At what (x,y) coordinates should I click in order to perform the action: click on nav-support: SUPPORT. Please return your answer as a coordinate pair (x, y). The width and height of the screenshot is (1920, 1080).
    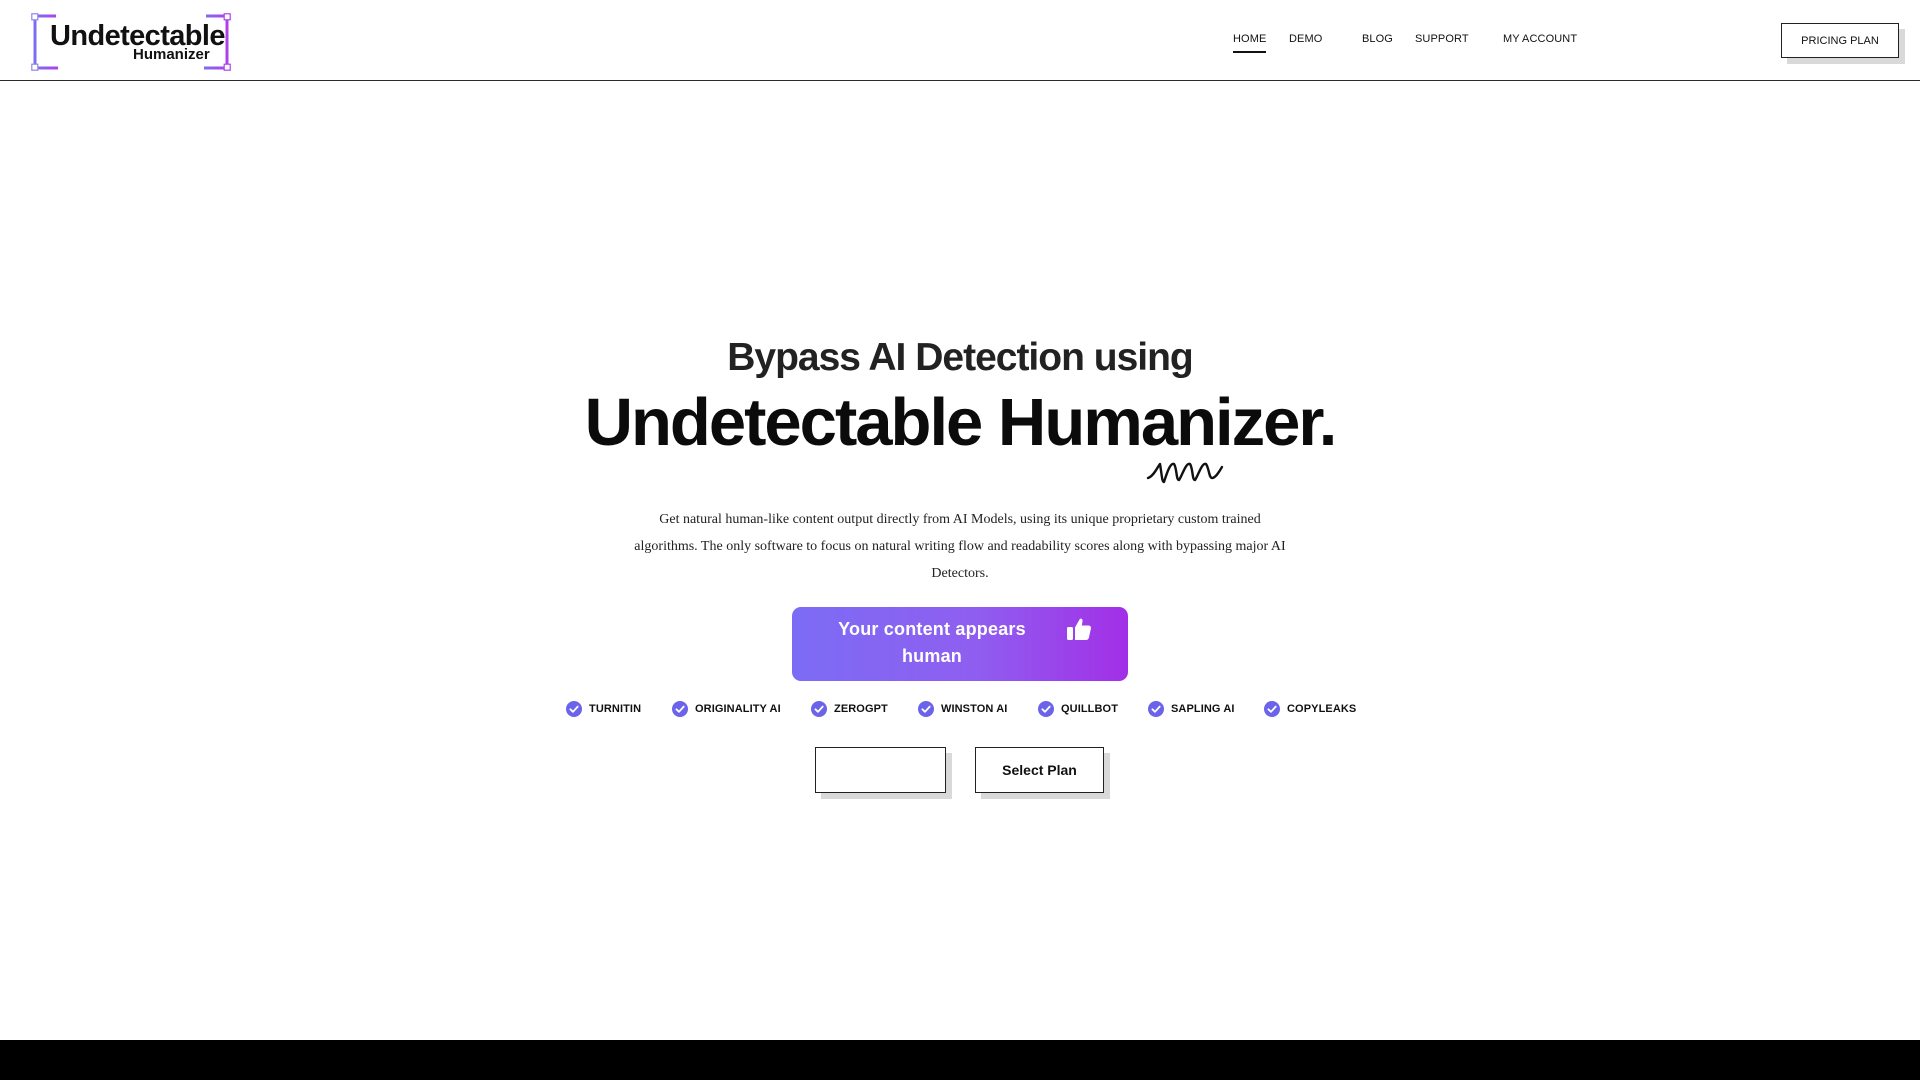
    Looking at the image, I should click on (1442, 39).